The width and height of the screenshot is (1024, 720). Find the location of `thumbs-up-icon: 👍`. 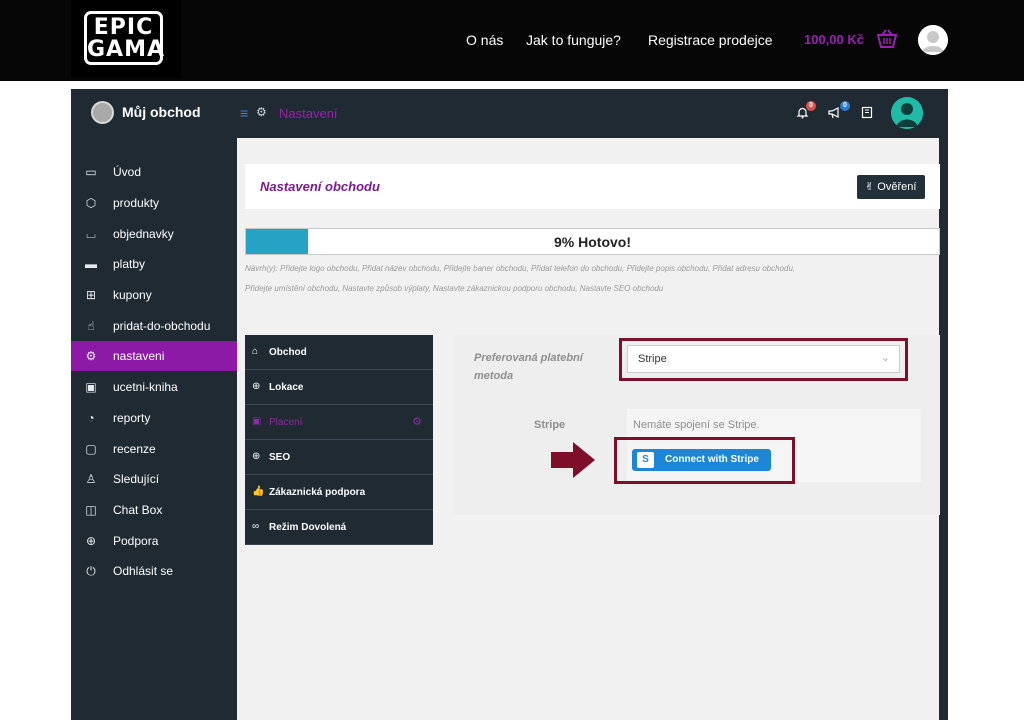

thumbs-up-icon: 👍 is located at coordinates (258, 491).